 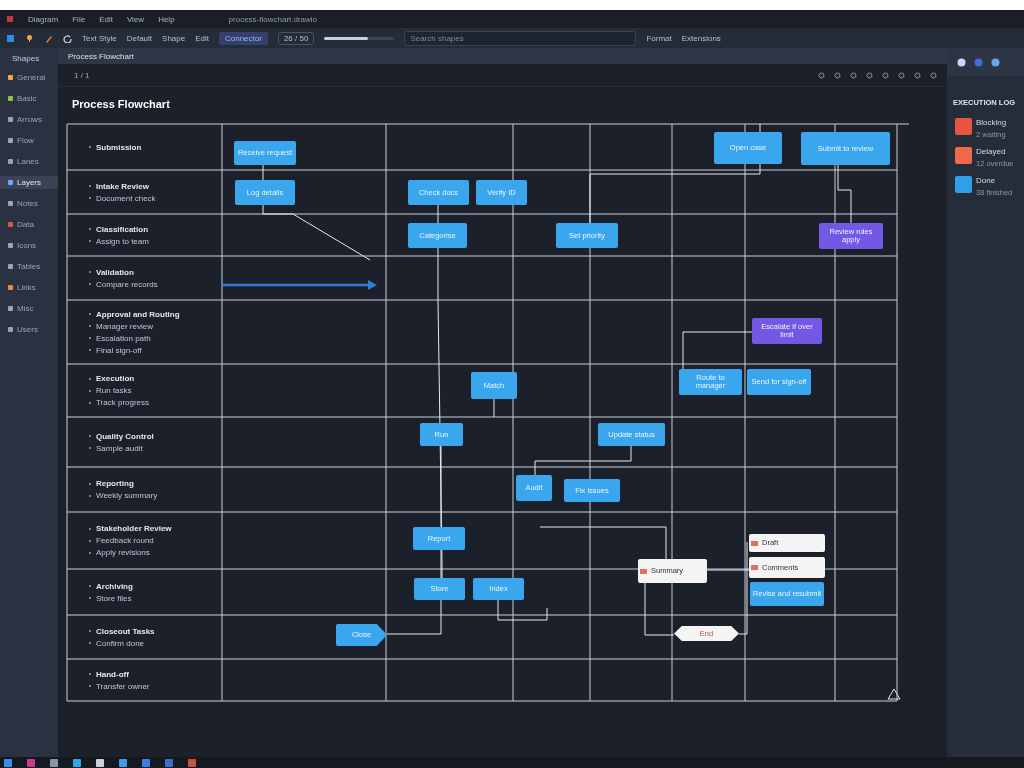 What do you see at coordinates (99, 38) in the screenshot?
I see `toolbar-button: Text Style` at bounding box center [99, 38].